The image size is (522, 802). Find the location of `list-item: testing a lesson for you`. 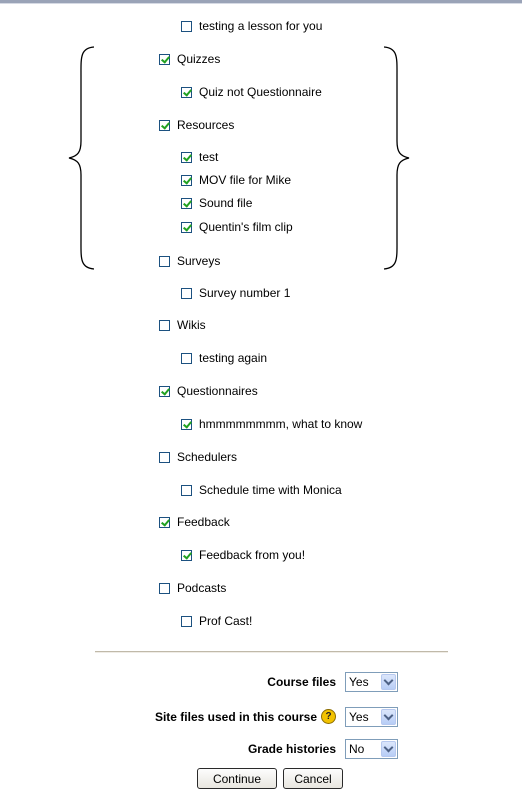

list-item: testing a lesson for you is located at coordinates (251, 26).